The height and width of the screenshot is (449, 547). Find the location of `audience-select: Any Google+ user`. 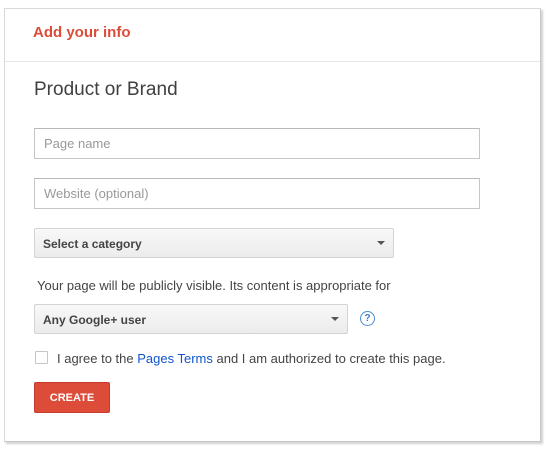

audience-select: Any Google+ user is located at coordinates (191, 319).